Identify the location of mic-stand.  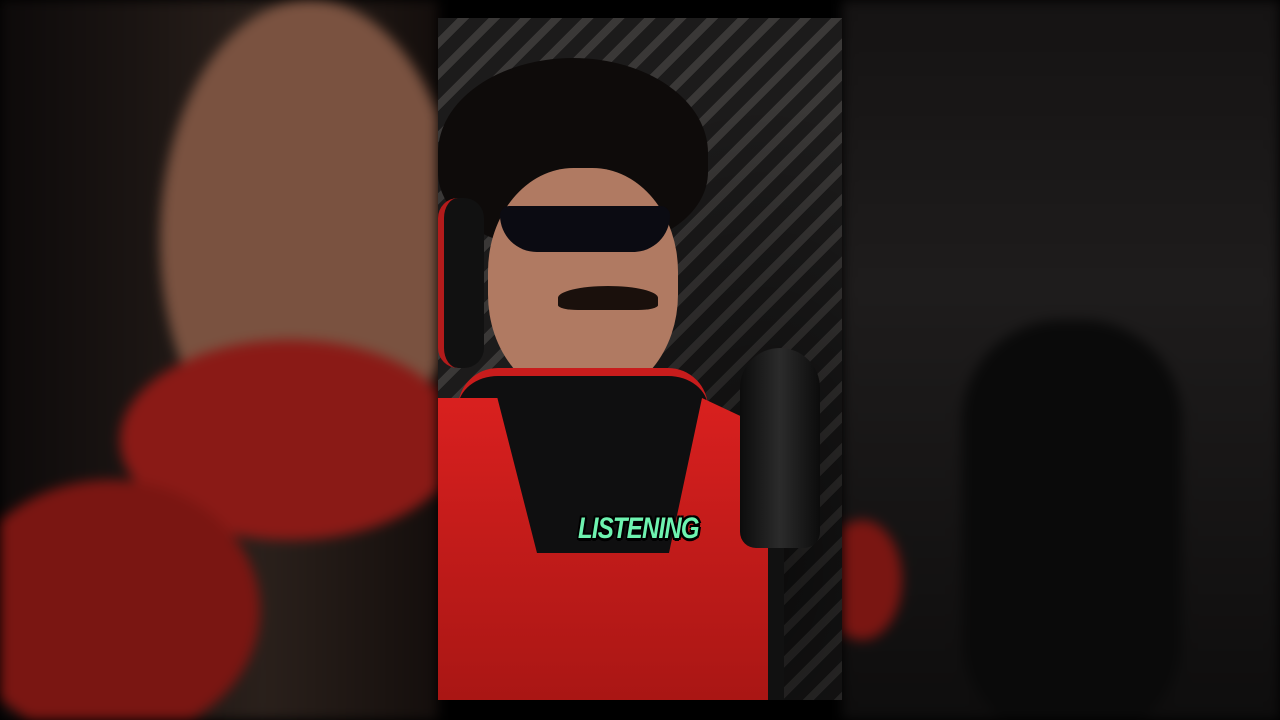
(776, 624).